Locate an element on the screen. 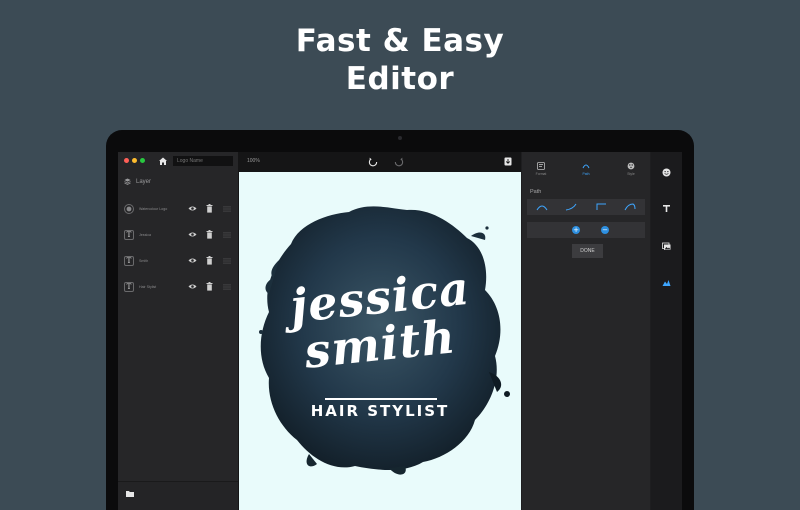  tab-label: Style is located at coordinates (631, 174).